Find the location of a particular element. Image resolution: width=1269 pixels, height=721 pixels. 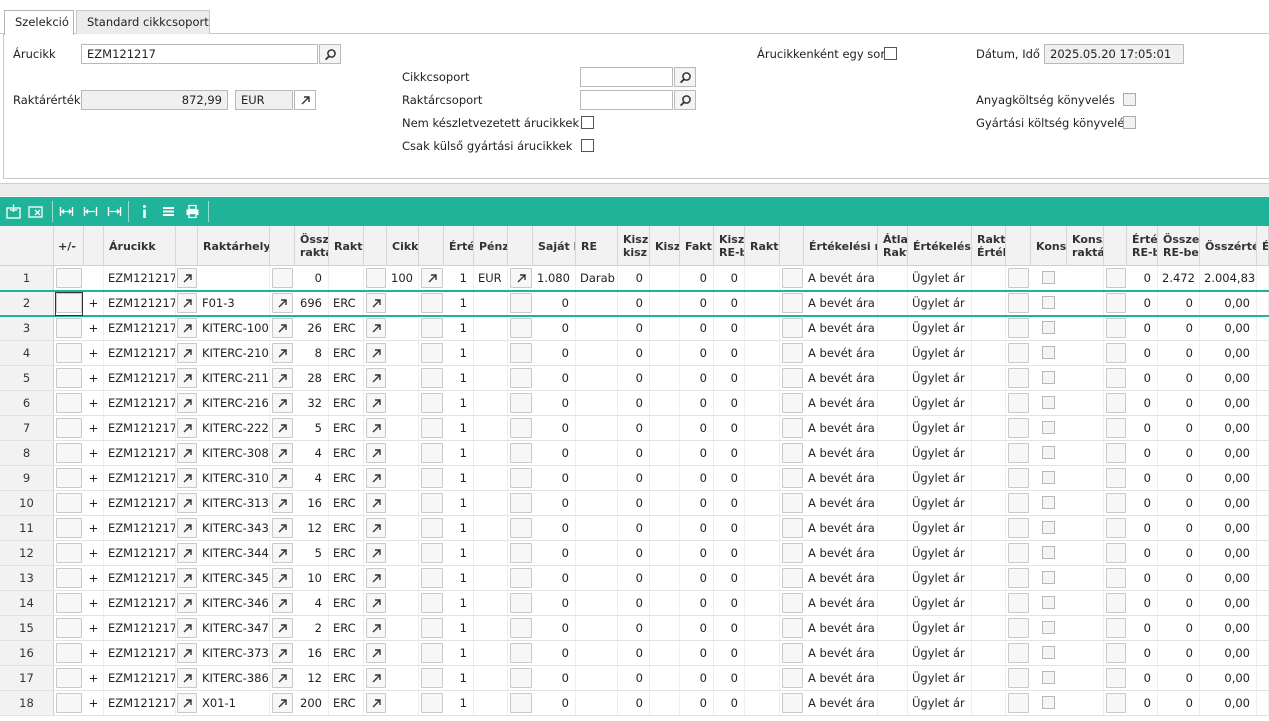

raktarcsoport-search-button is located at coordinates (685, 100).